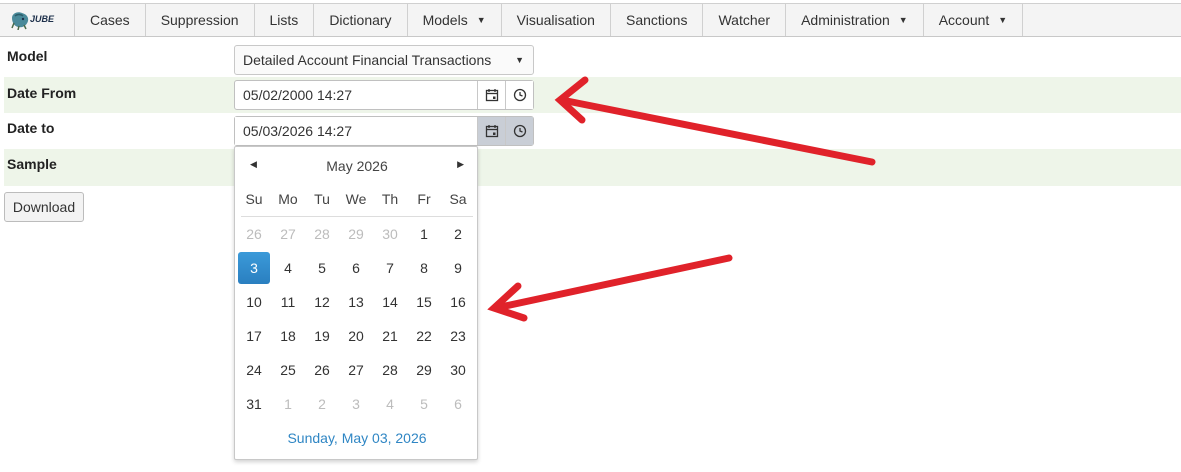 The height and width of the screenshot is (472, 1181). What do you see at coordinates (445, 20) in the screenshot?
I see `nav-item-label: Models` at bounding box center [445, 20].